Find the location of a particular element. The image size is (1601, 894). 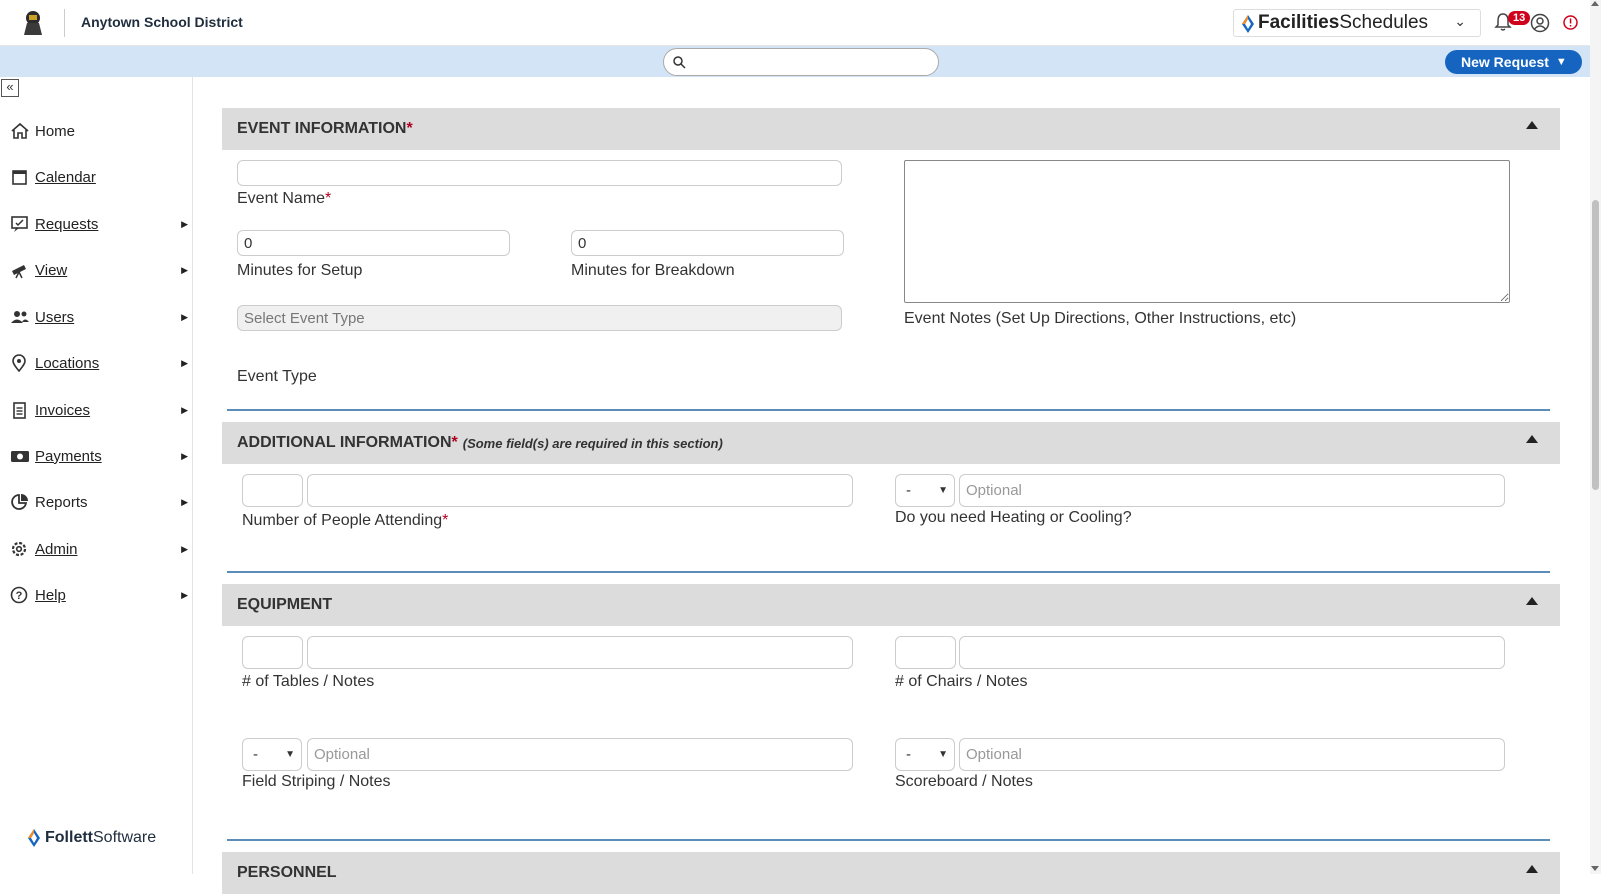

section-header-event-information: EVENT INFORMATION * is located at coordinates (891, 129).